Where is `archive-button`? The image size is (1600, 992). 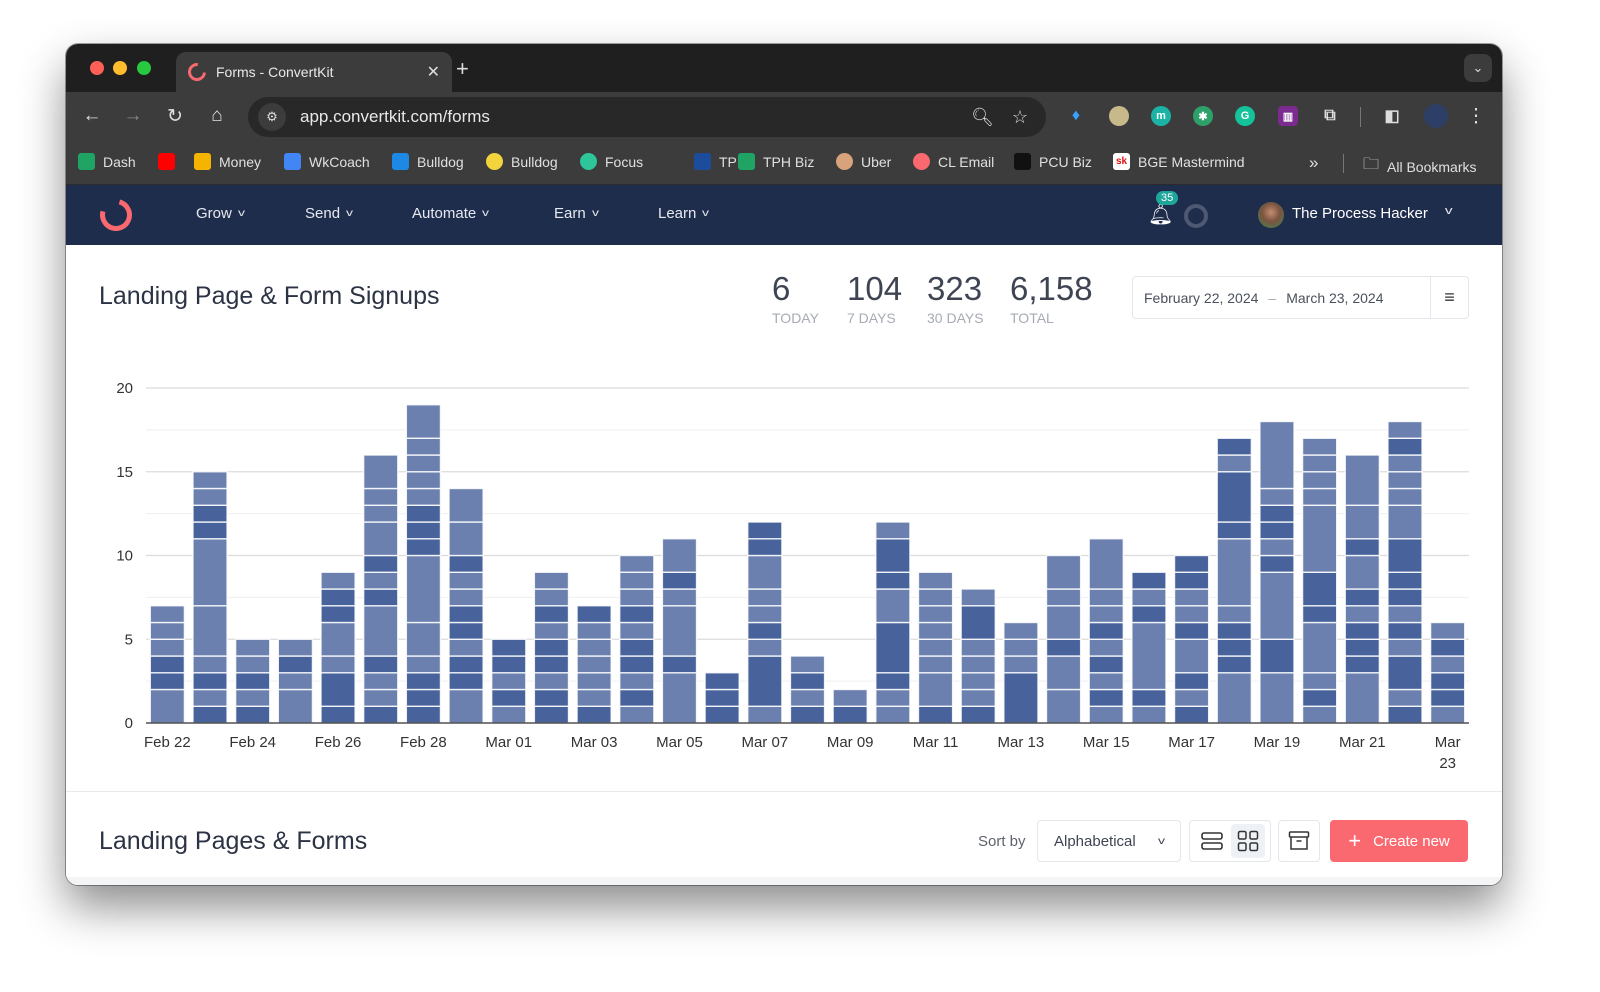
archive-button is located at coordinates (1299, 841).